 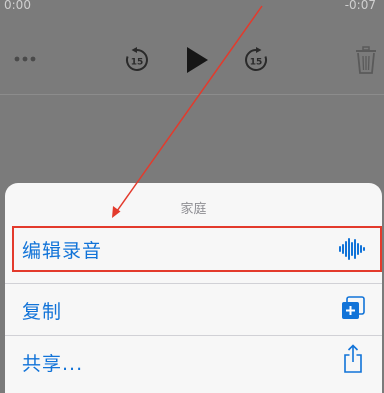 What do you see at coordinates (17, 6) in the screenshot?
I see `elapsed-time: 0:00` at bounding box center [17, 6].